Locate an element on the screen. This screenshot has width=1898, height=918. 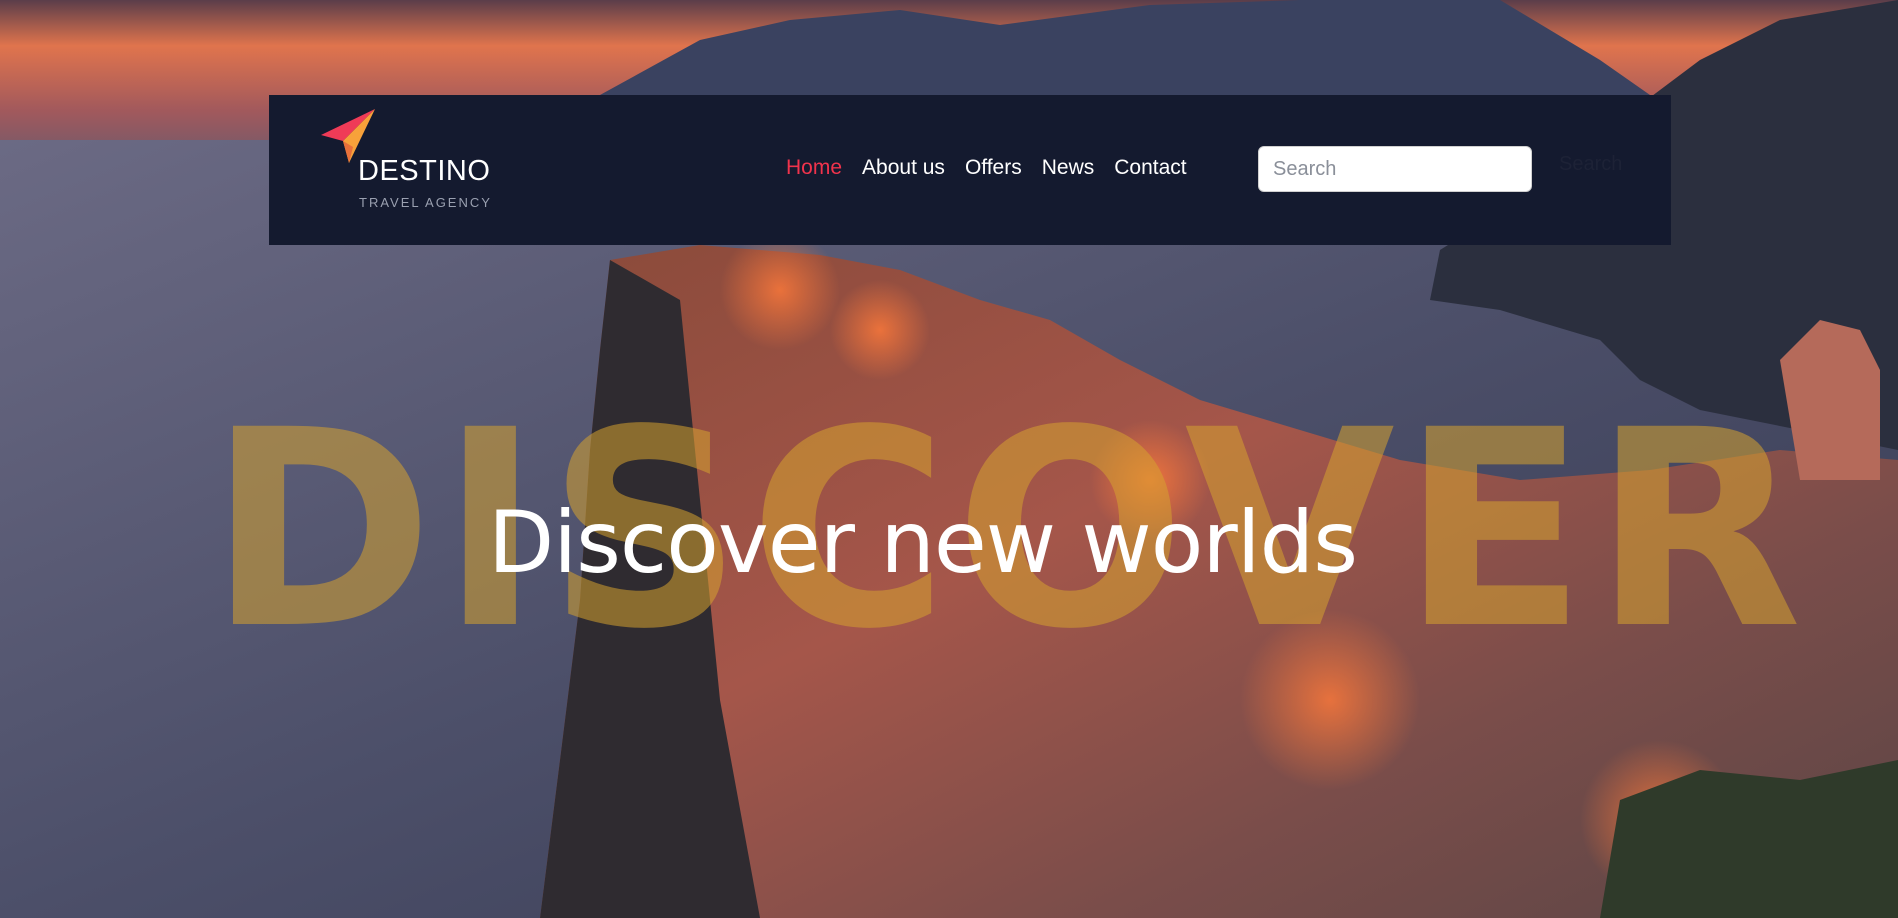
main-navigation: Home About us Offers News Contact is located at coordinates (996, 168).